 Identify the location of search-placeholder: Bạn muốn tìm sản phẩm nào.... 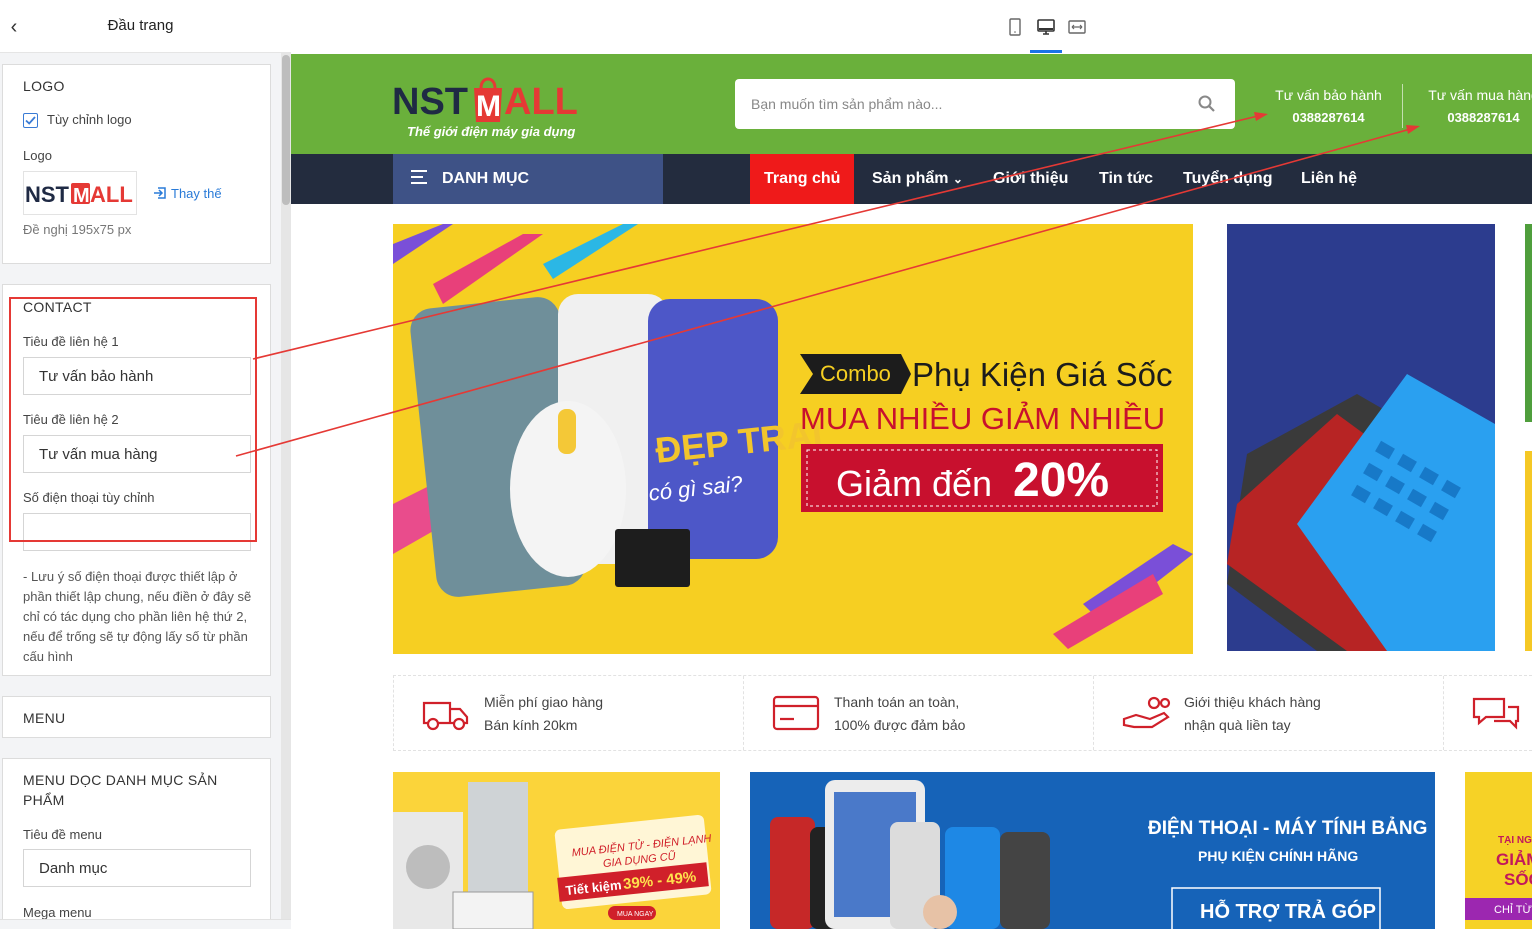
(846, 104).